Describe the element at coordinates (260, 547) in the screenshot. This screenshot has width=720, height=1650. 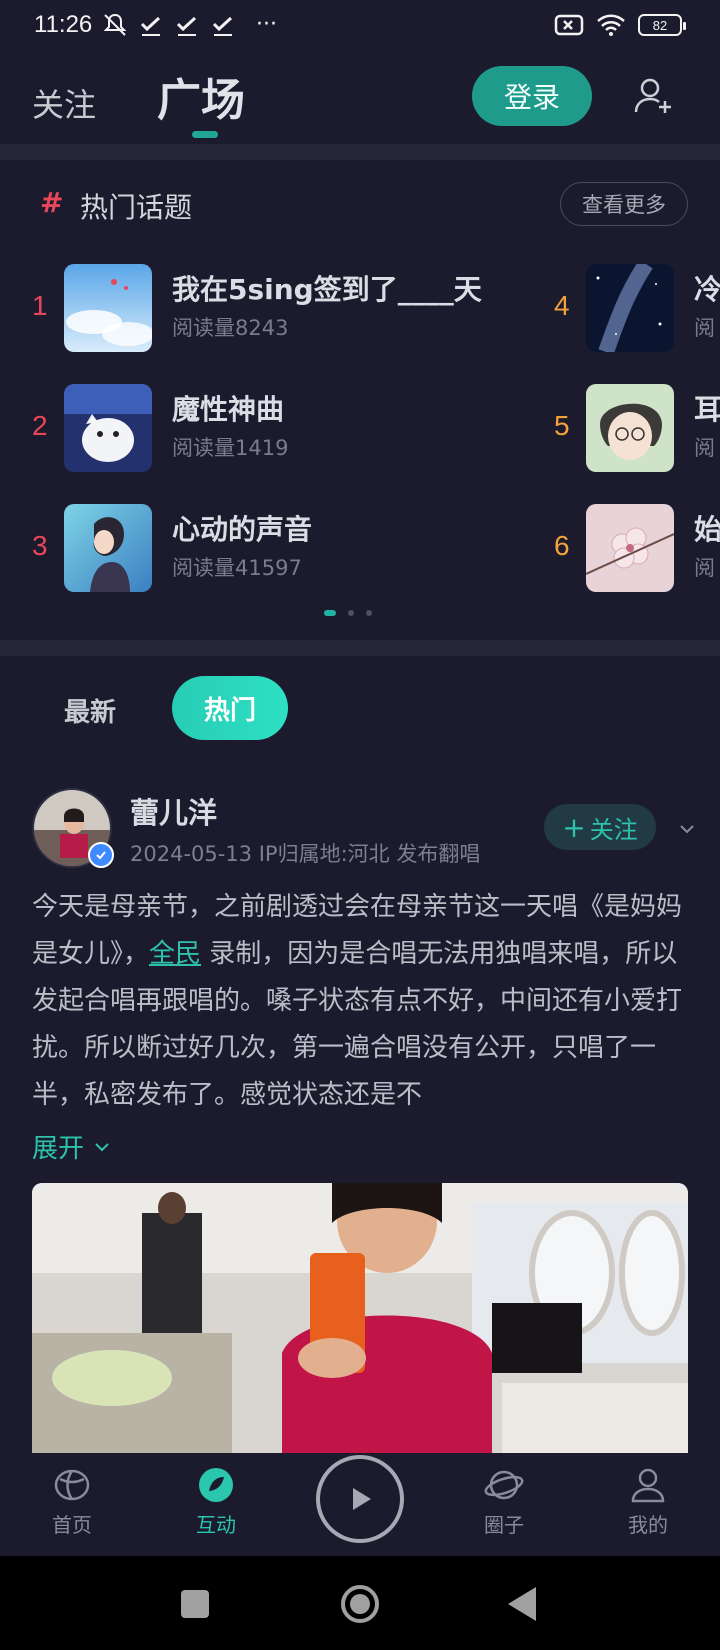
I see `topic-item: 3 心动的声音 阅读量41597` at that location.